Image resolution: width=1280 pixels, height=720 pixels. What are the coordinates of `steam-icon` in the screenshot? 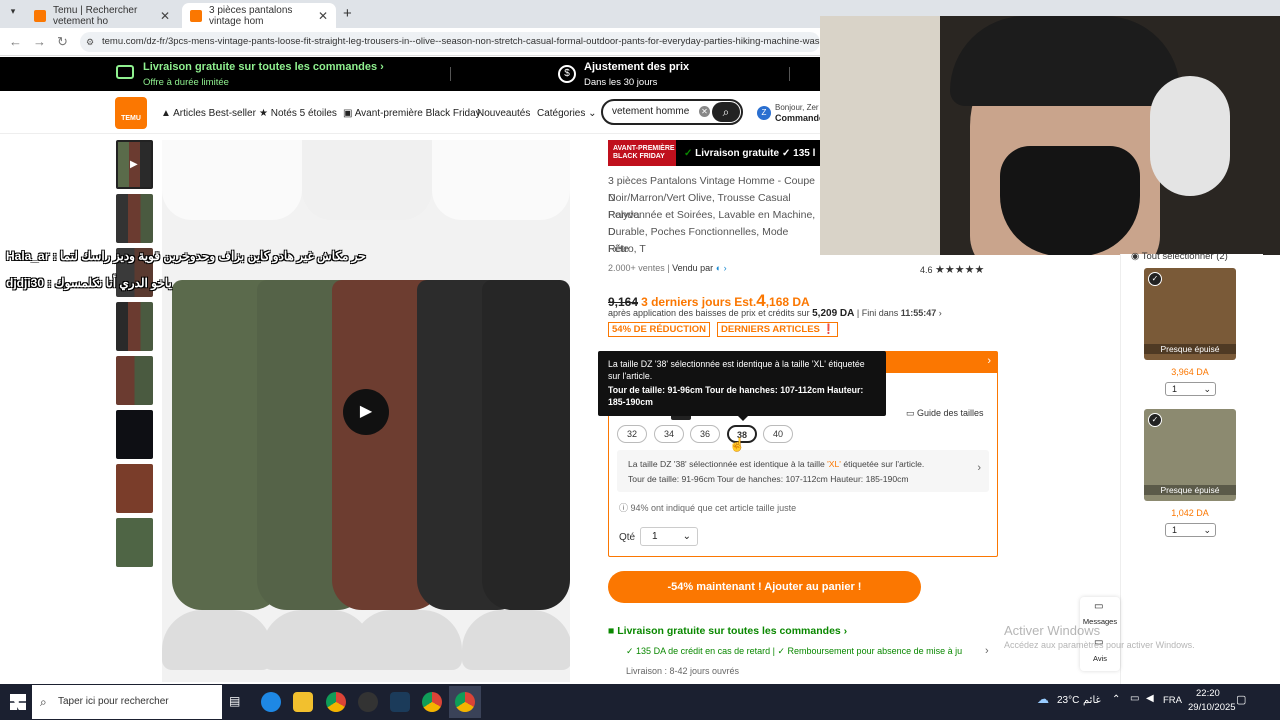 It's located at (400, 702).